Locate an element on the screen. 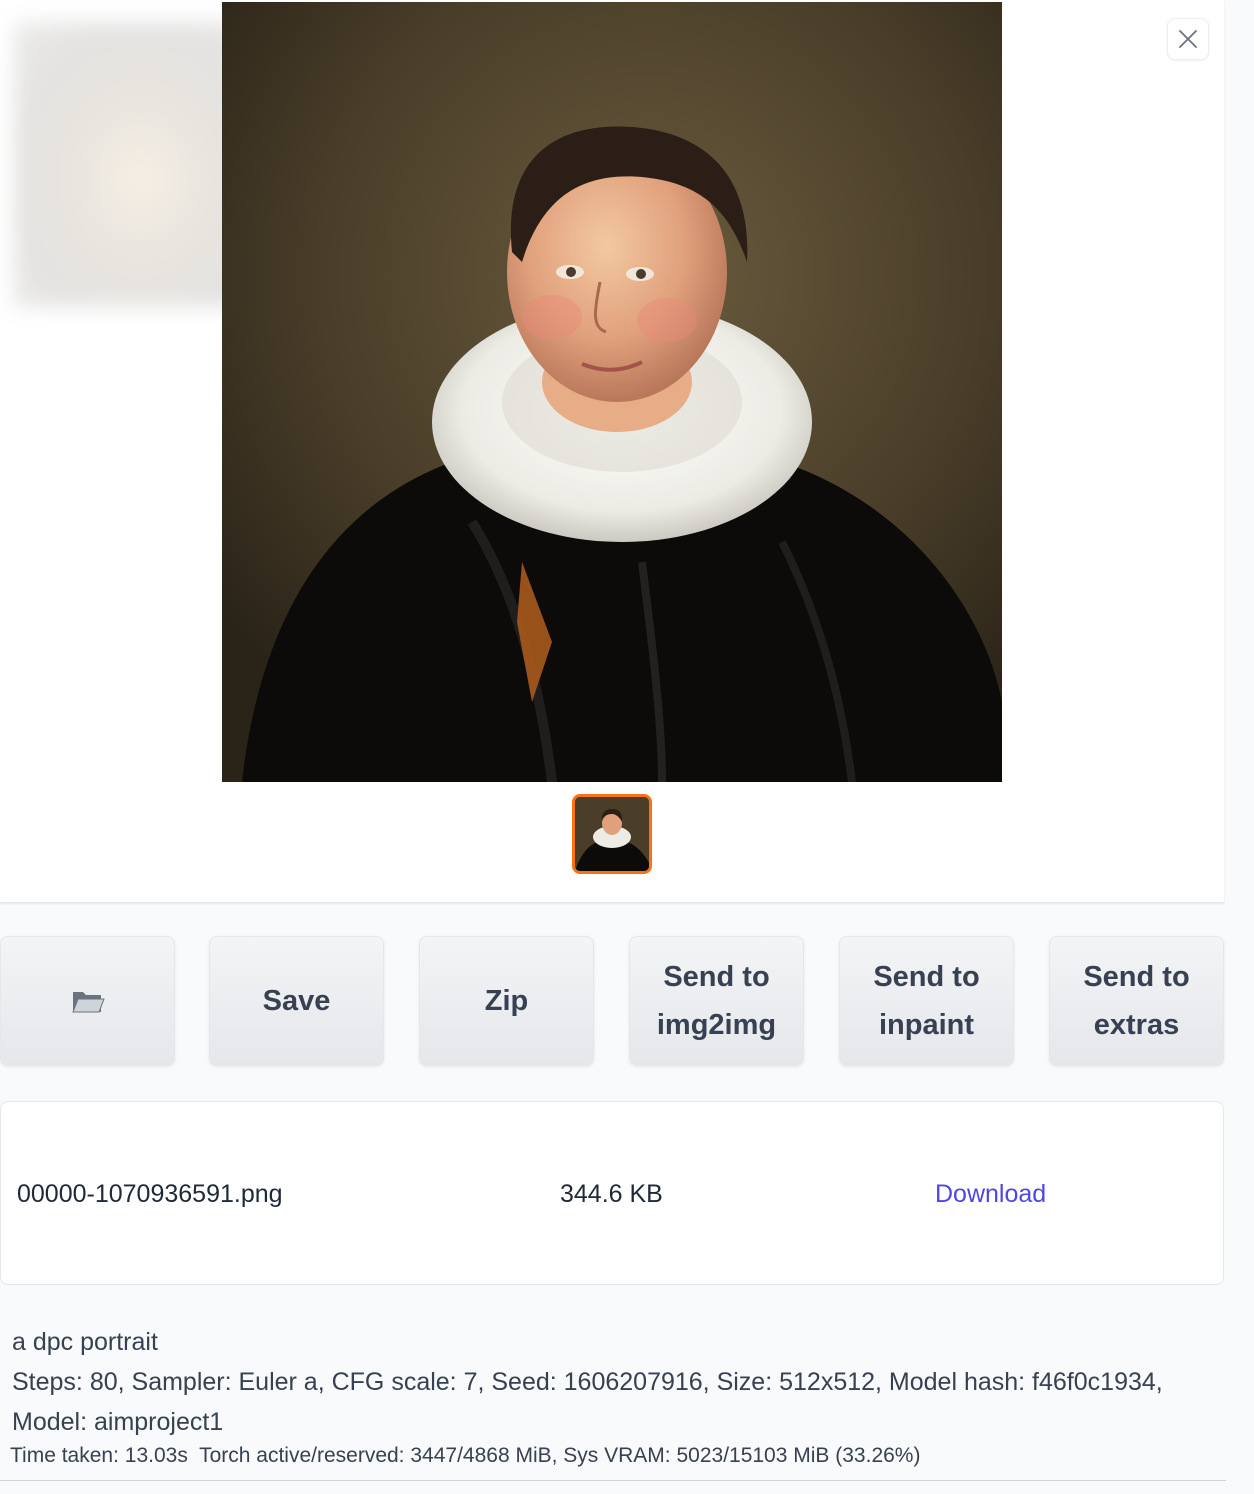 Image resolution: width=1254 pixels, height=1494 pixels. send-to-img2img-line2: img2img is located at coordinates (716, 1025).